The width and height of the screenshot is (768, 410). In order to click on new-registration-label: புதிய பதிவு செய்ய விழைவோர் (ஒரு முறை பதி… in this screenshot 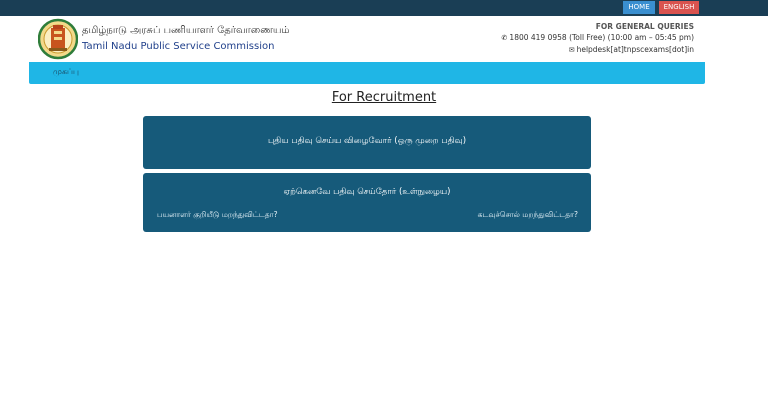, I will do `click(367, 141)`.